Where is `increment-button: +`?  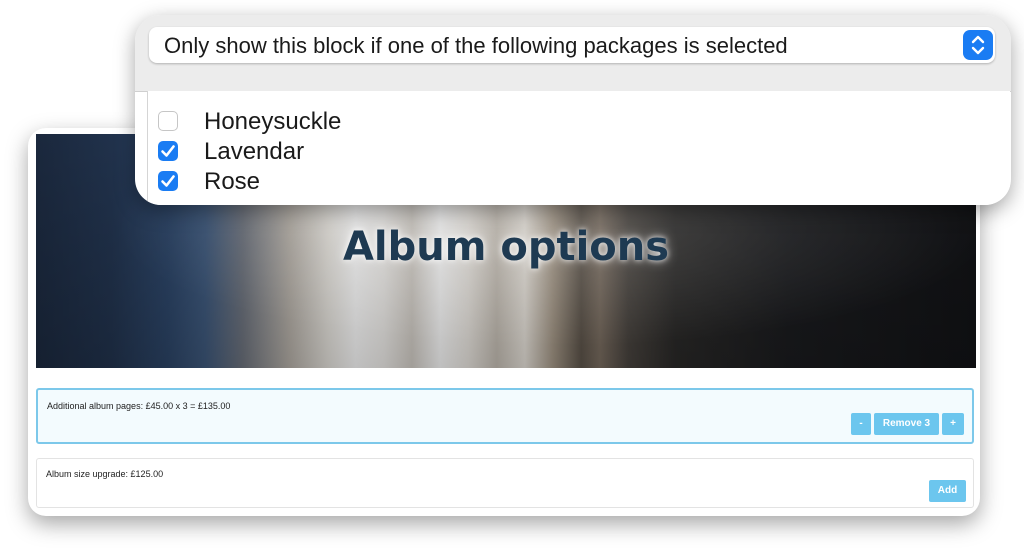 increment-button: + is located at coordinates (953, 424).